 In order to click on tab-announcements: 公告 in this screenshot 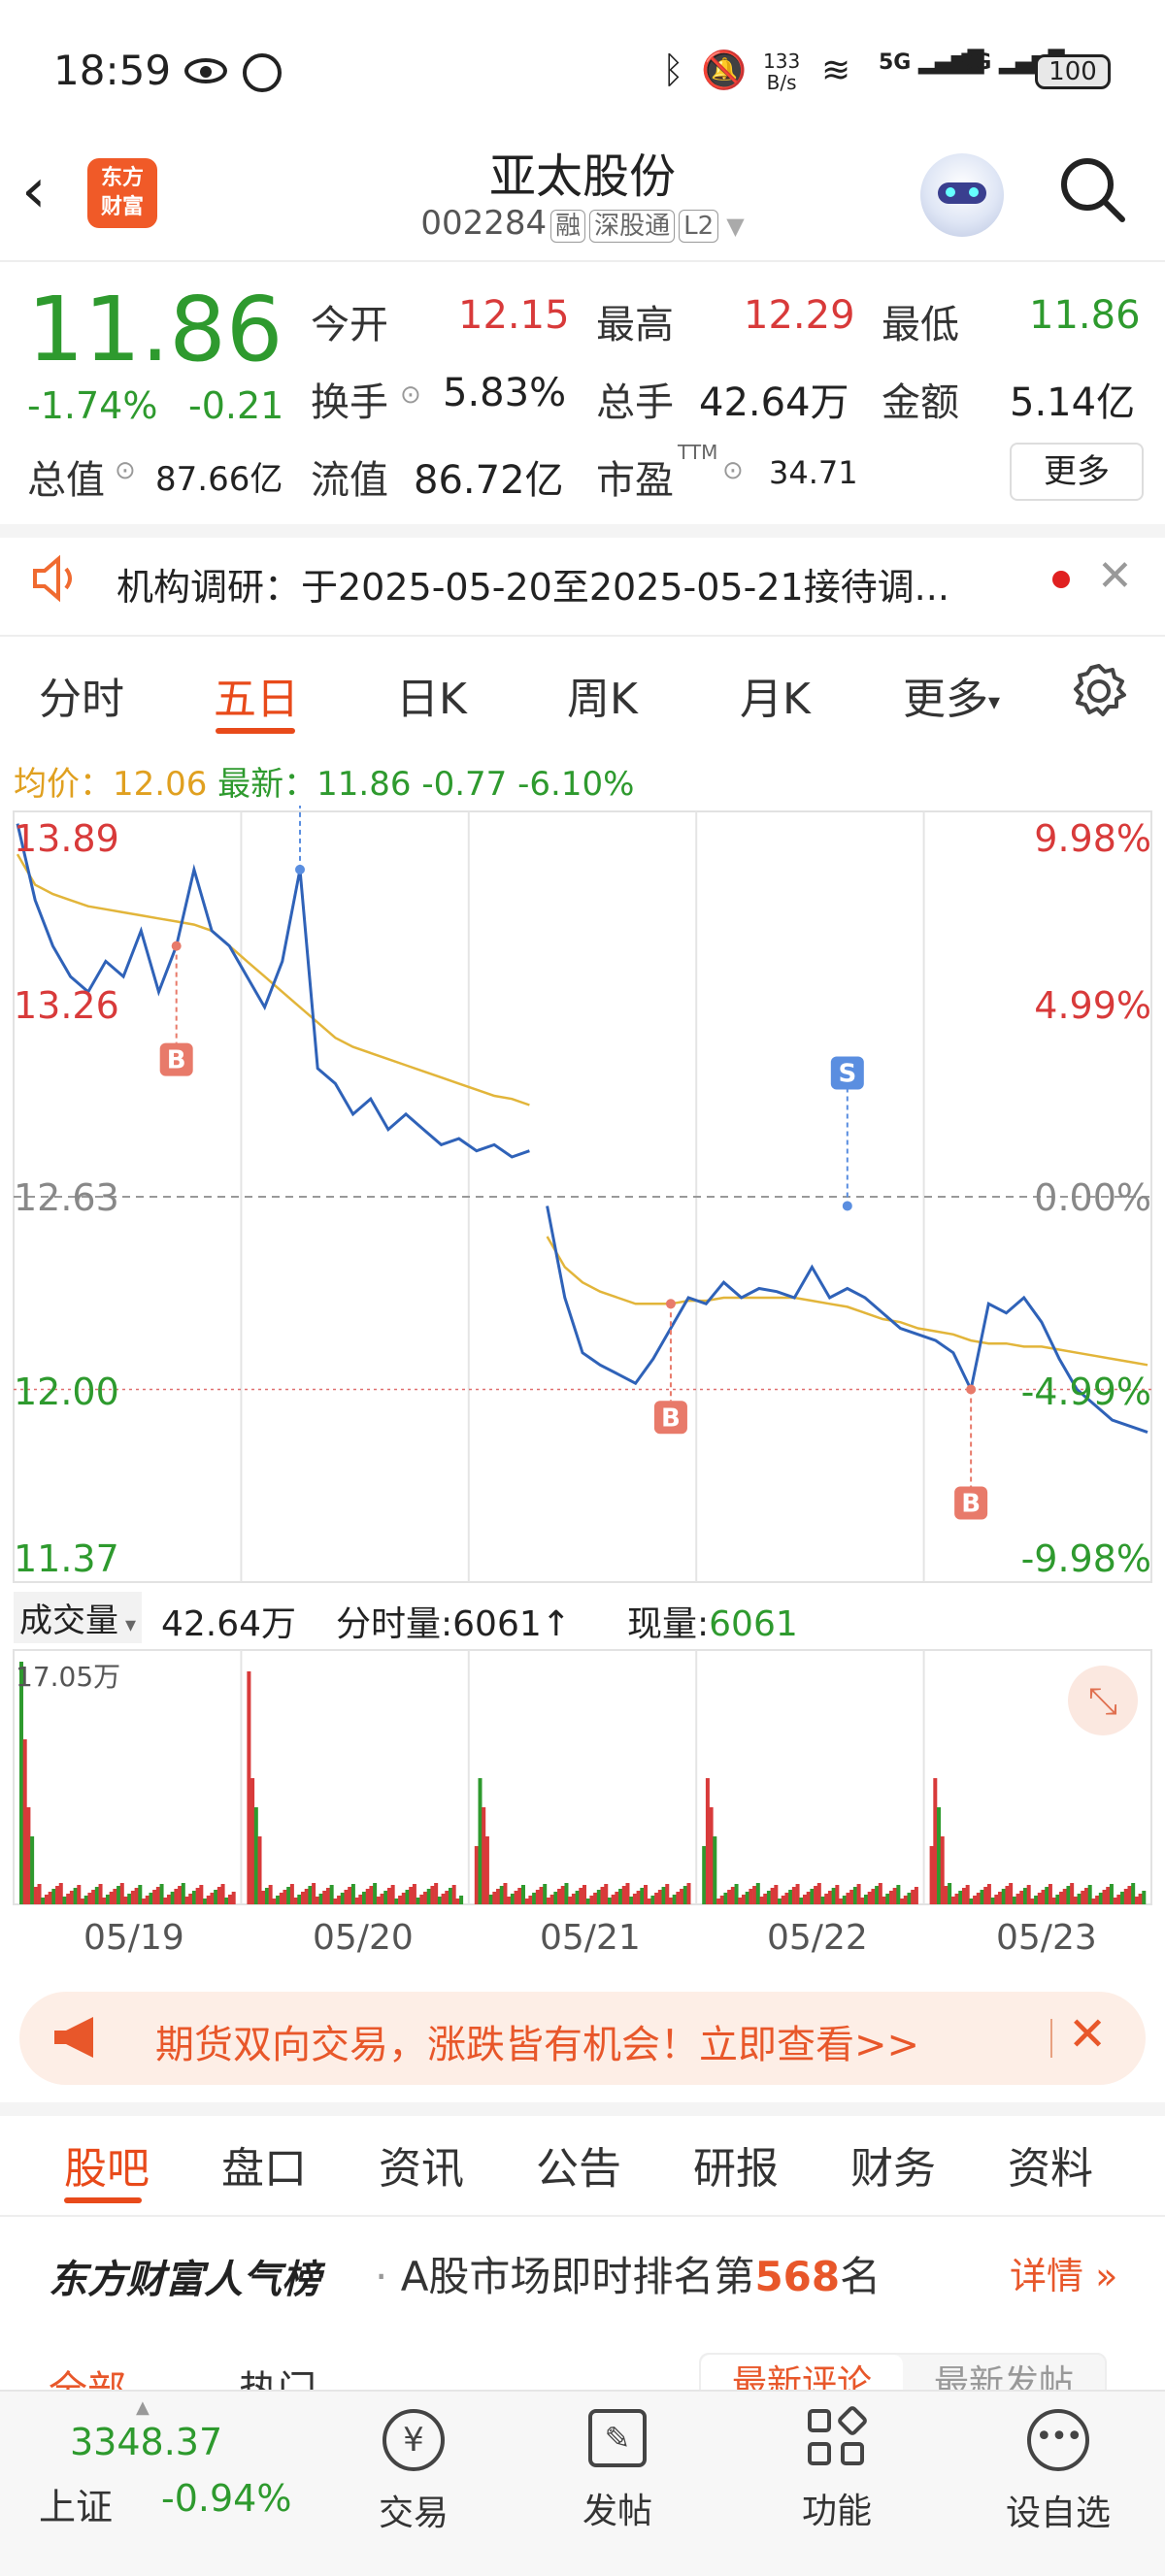, I will do `click(578, 2164)`.